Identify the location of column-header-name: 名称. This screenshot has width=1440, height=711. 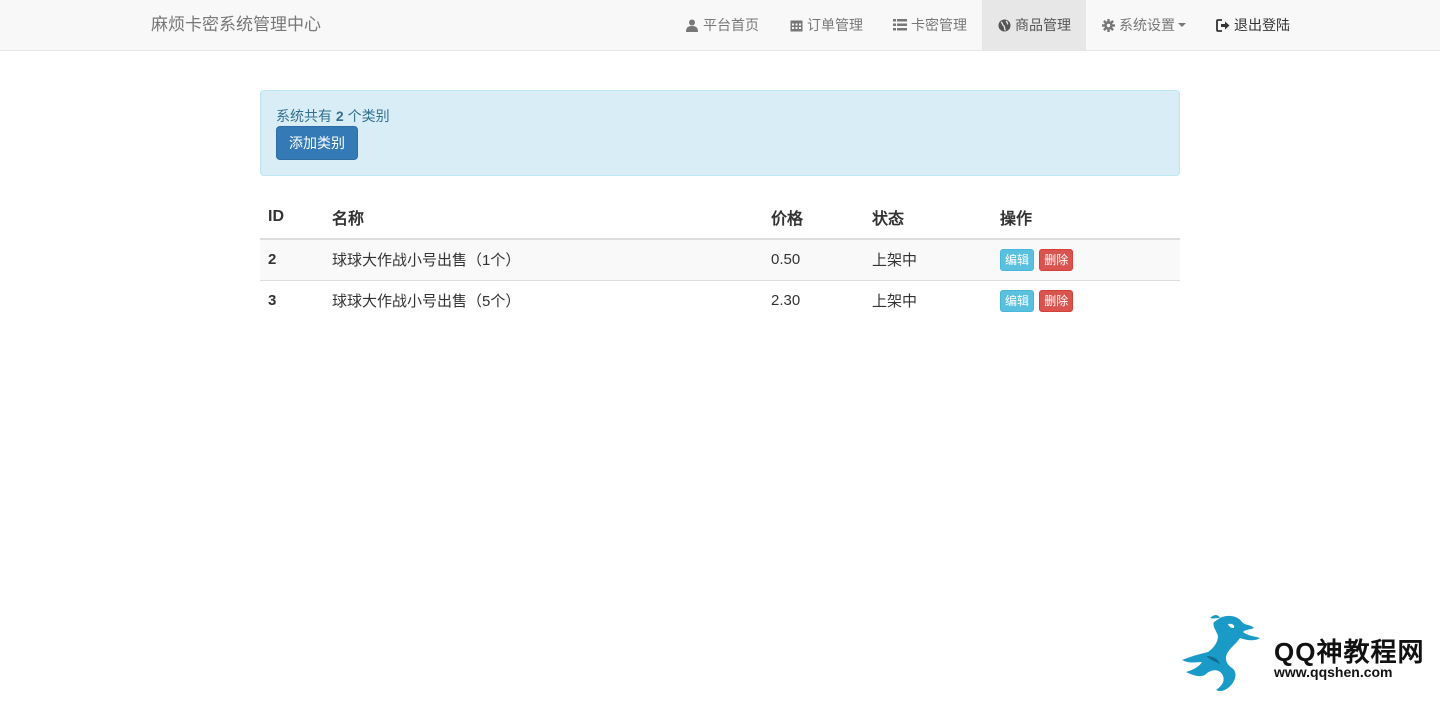
(543, 218).